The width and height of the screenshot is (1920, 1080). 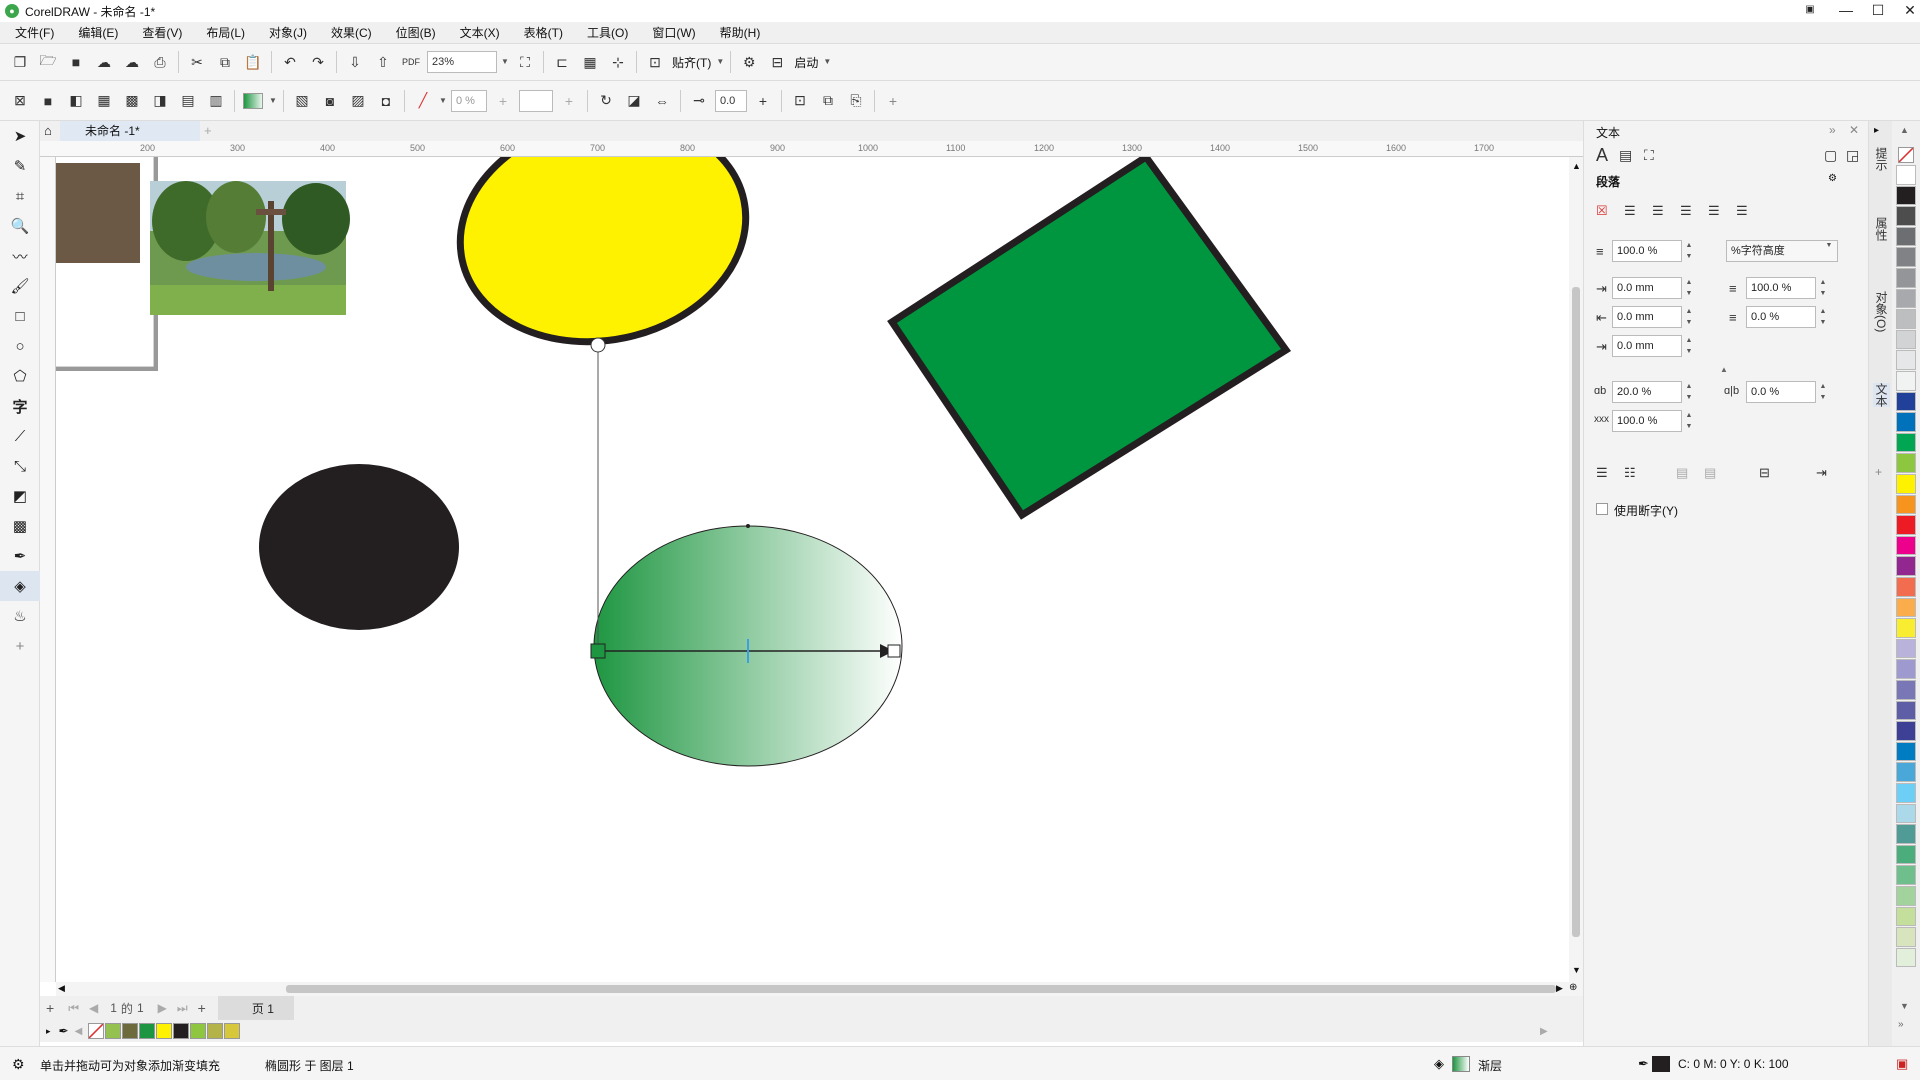 I want to click on spacing-unit-dropdown-icon: ▼, so click(x=1829, y=251).